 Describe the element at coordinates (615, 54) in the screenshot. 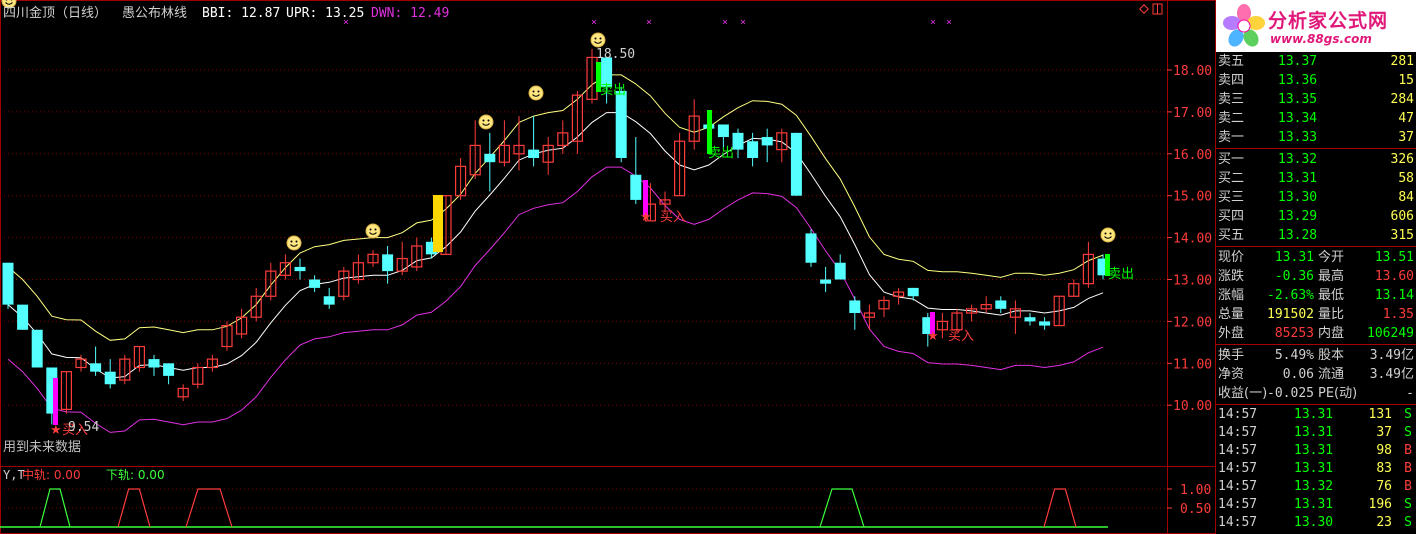

I see `high-price-label: 18.50` at that location.